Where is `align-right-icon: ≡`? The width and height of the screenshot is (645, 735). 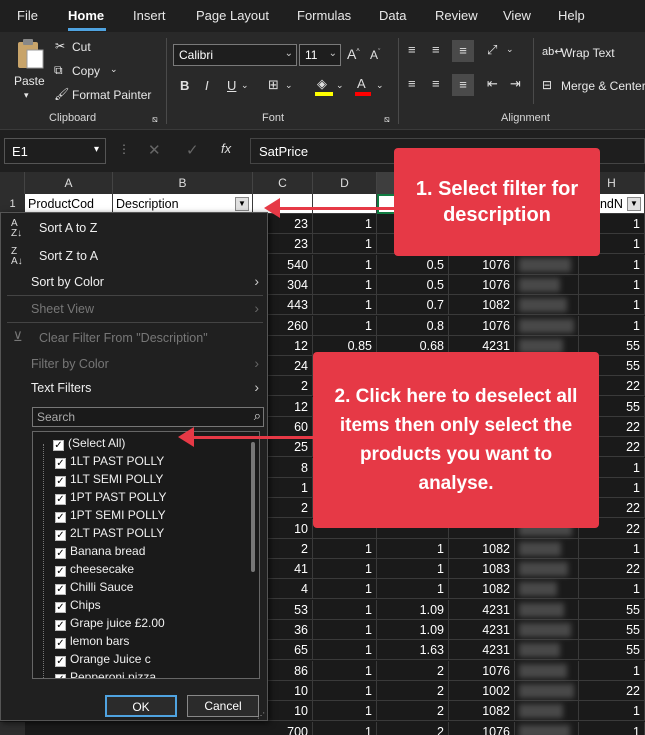 align-right-icon: ≡ is located at coordinates (463, 85).